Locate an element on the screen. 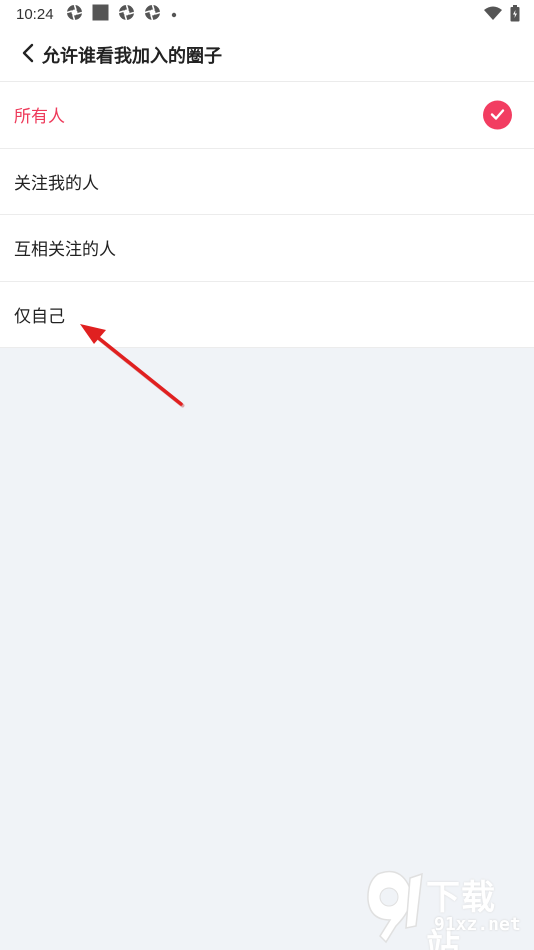  option-label: 所有人 is located at coordinates (39, 117).